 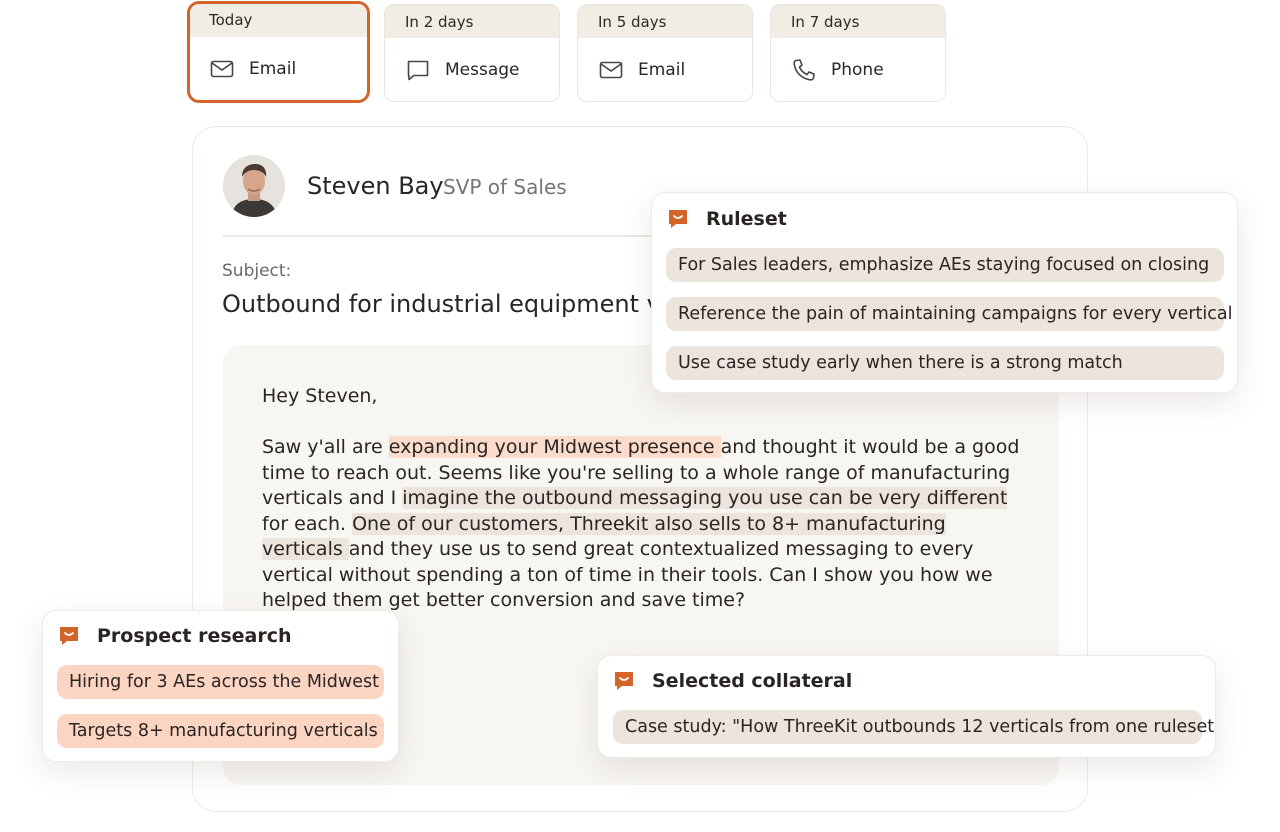 I want to click on research-chip: Hiring for 3 AEs across the Midwest, so click(x=220, y=682).